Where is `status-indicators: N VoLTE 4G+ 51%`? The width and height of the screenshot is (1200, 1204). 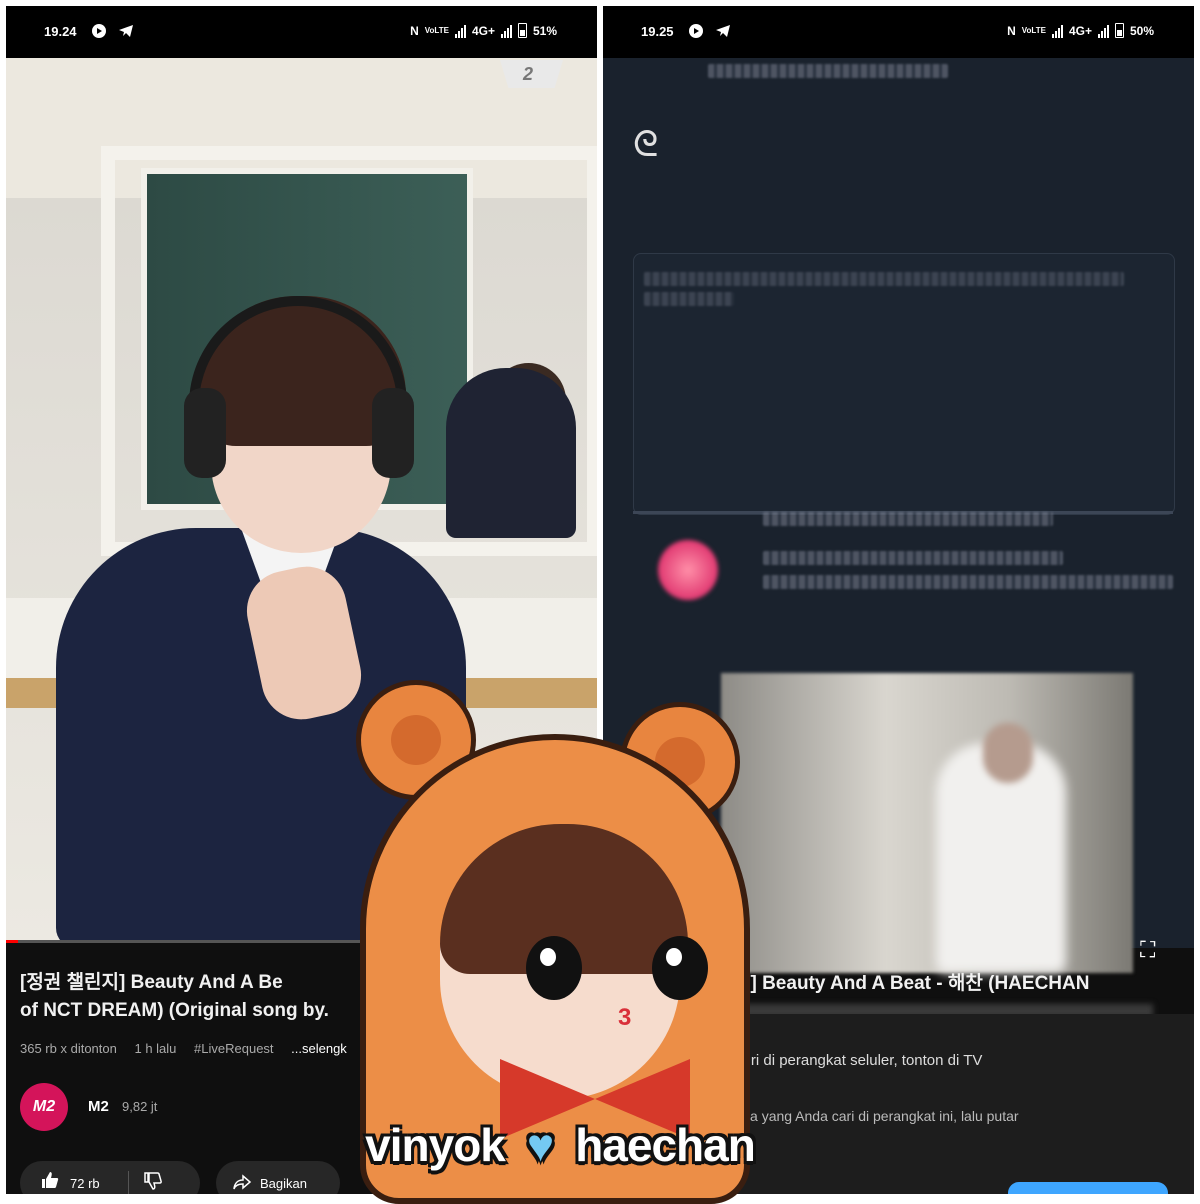 status-indicators: N VoLTE 4G+ 51% is located at coordinates (483, 30).